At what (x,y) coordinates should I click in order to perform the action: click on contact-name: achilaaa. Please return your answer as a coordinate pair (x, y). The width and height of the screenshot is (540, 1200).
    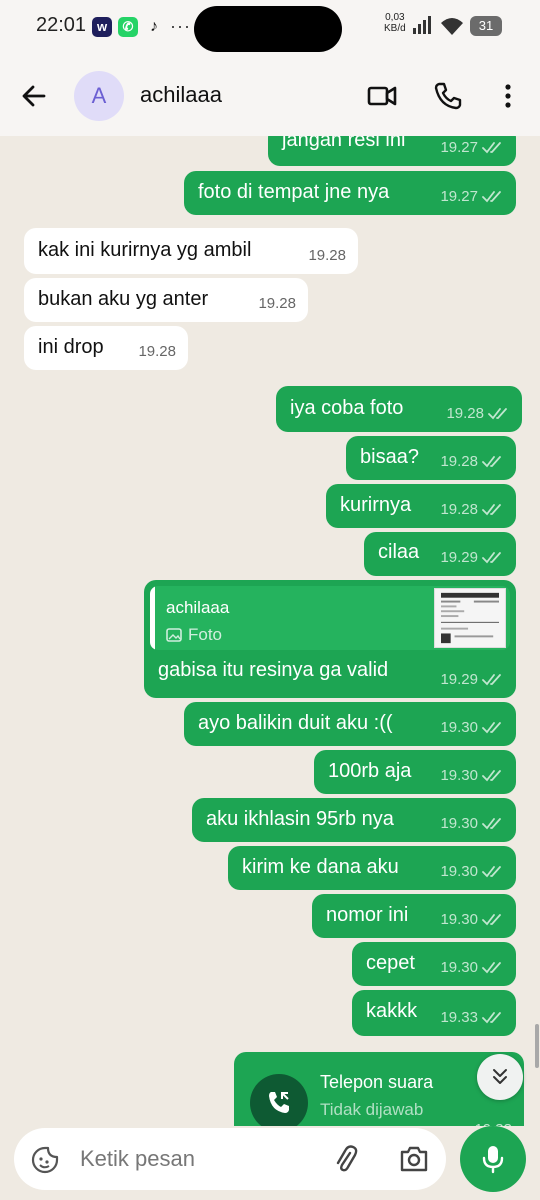
    Looking at the image, I should click on (181, 95).